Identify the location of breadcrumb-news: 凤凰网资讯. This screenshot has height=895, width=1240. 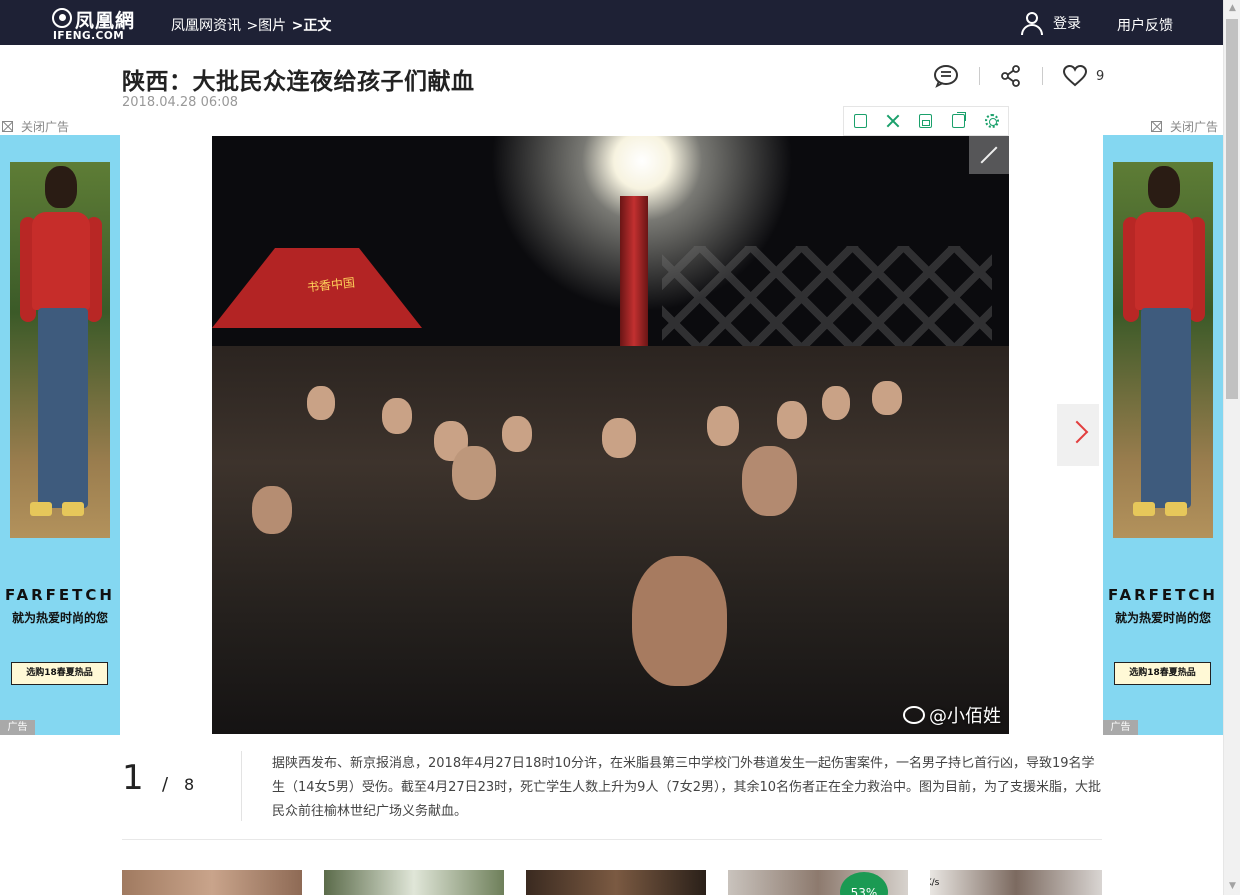
(206, 26).